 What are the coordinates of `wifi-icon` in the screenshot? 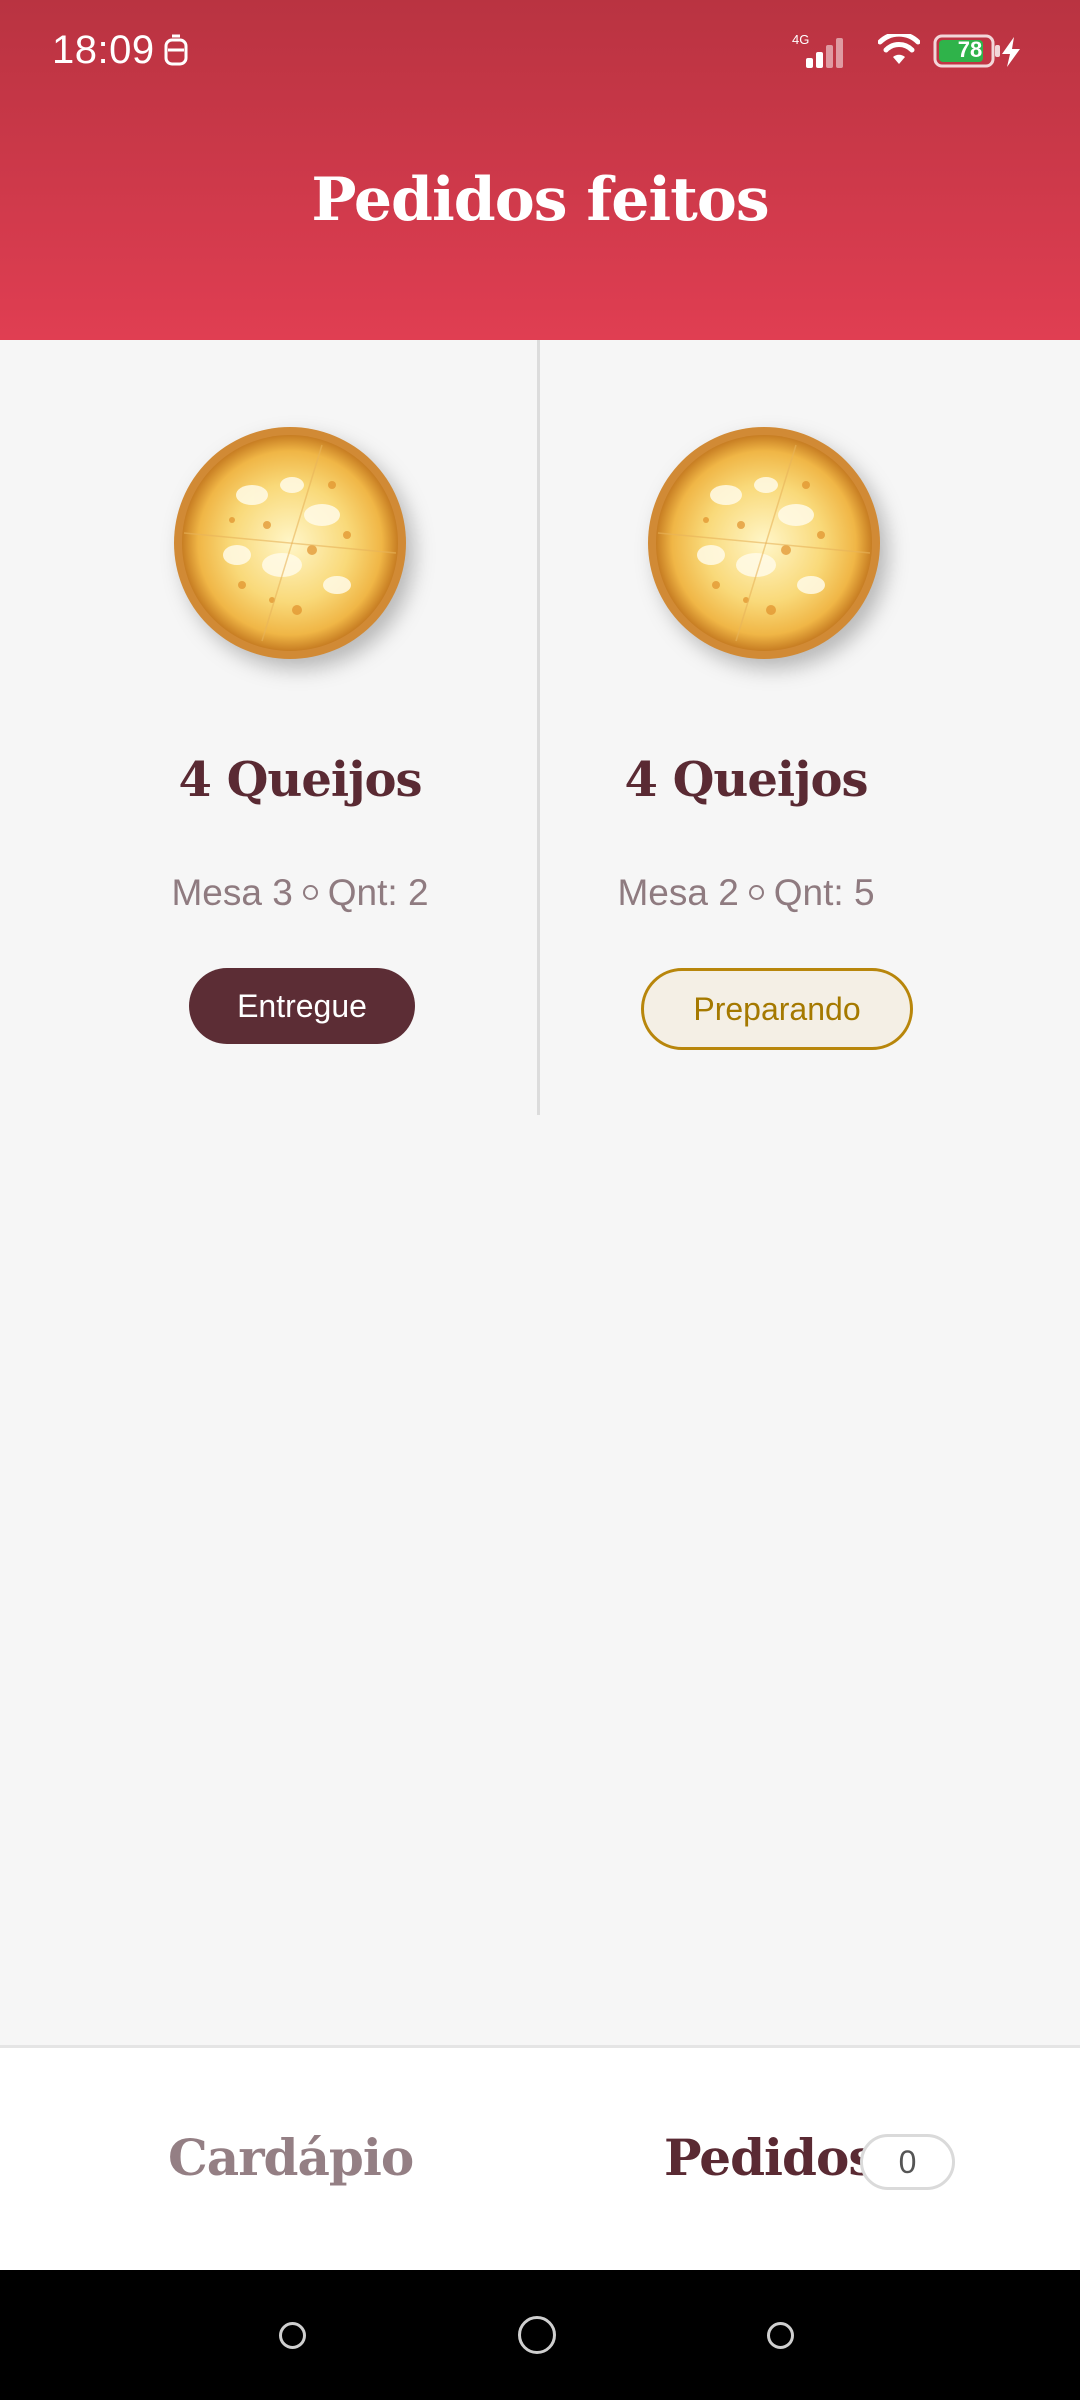 It's located at (899, 49).